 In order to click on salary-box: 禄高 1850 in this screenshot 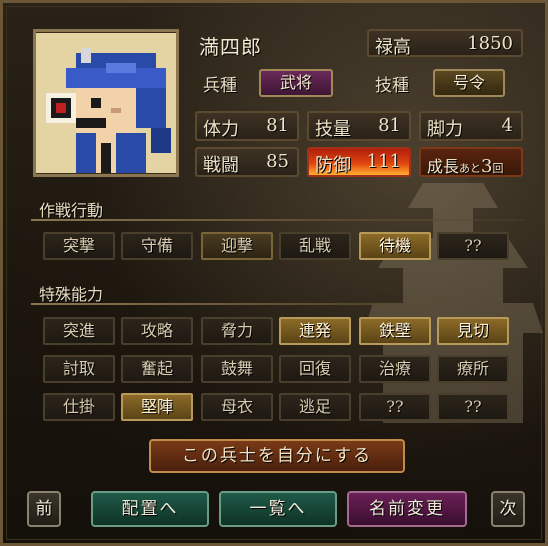, I will do `click(445, 43)`.